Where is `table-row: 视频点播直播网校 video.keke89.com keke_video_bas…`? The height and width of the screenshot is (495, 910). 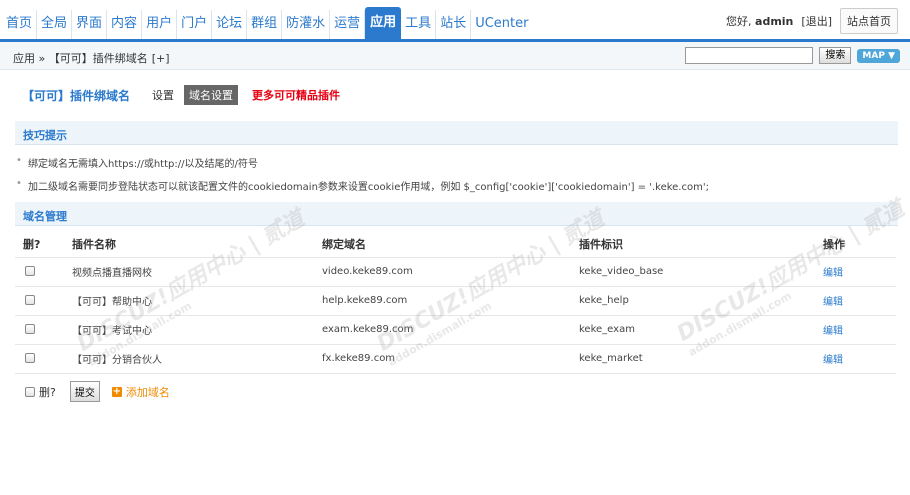
table-row: 视频点播直播网校 video.keke89.com keke_video_bas… is located at coordinates (455, 272).